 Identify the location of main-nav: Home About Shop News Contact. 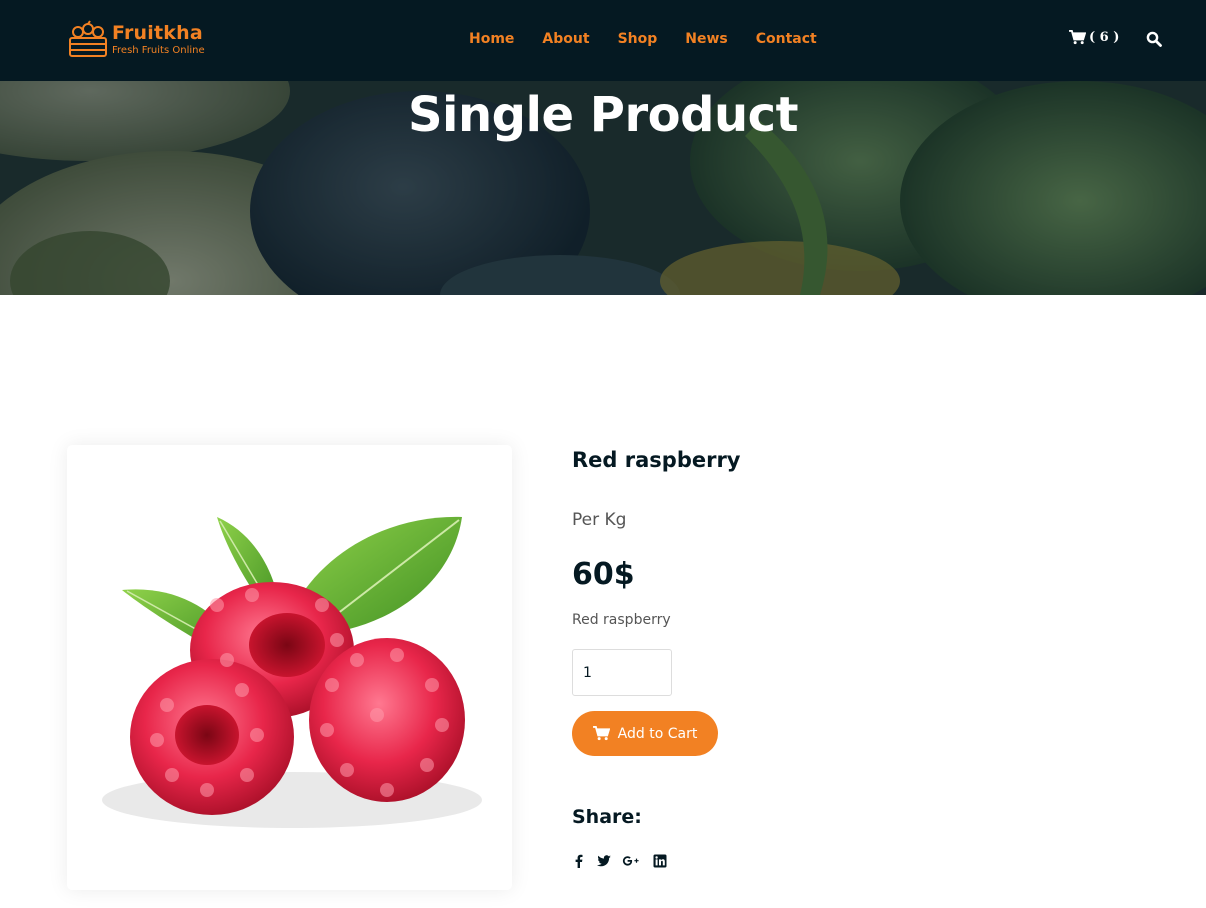
(643, 39).